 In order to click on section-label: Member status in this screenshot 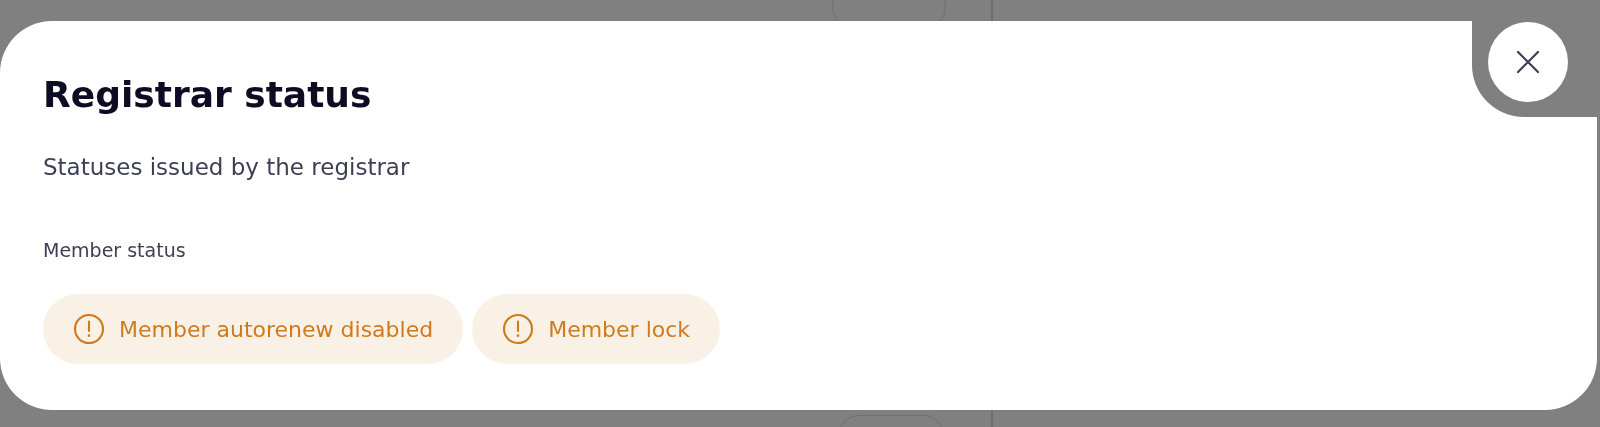, I will do `click(114, 250)`.